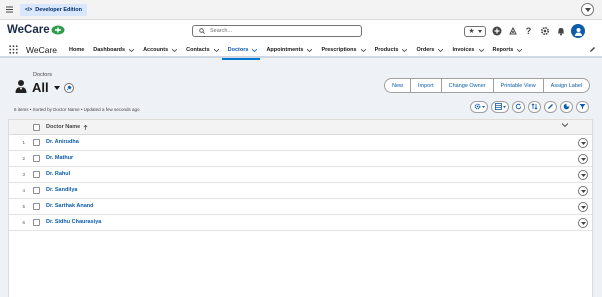 This screenshot has height=297, width=602. I want to click on bell-icon, so click(560, 31).